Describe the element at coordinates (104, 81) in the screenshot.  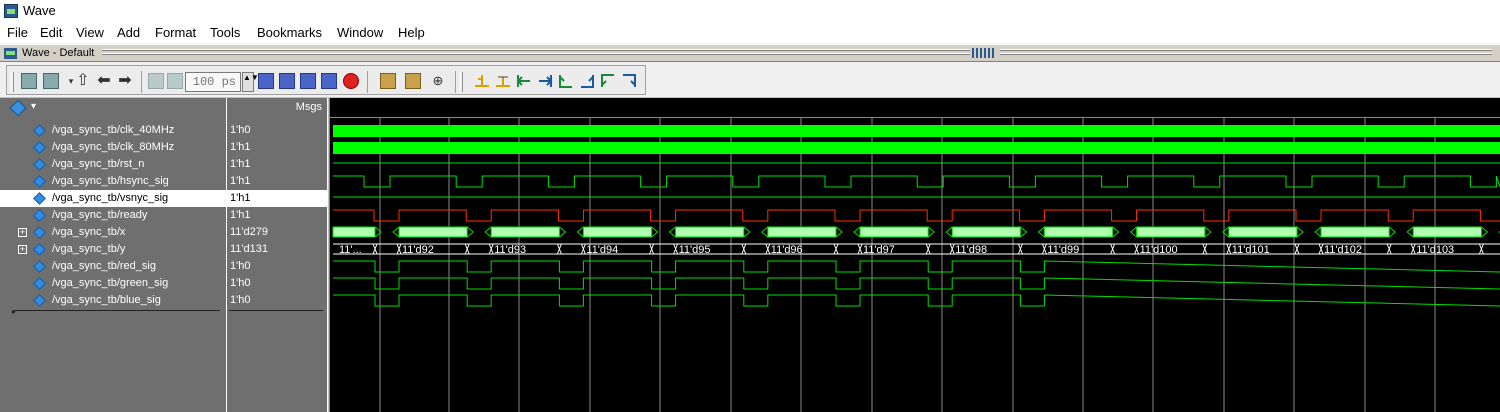
I see `back-arrow-icon: ⬅` at that location.